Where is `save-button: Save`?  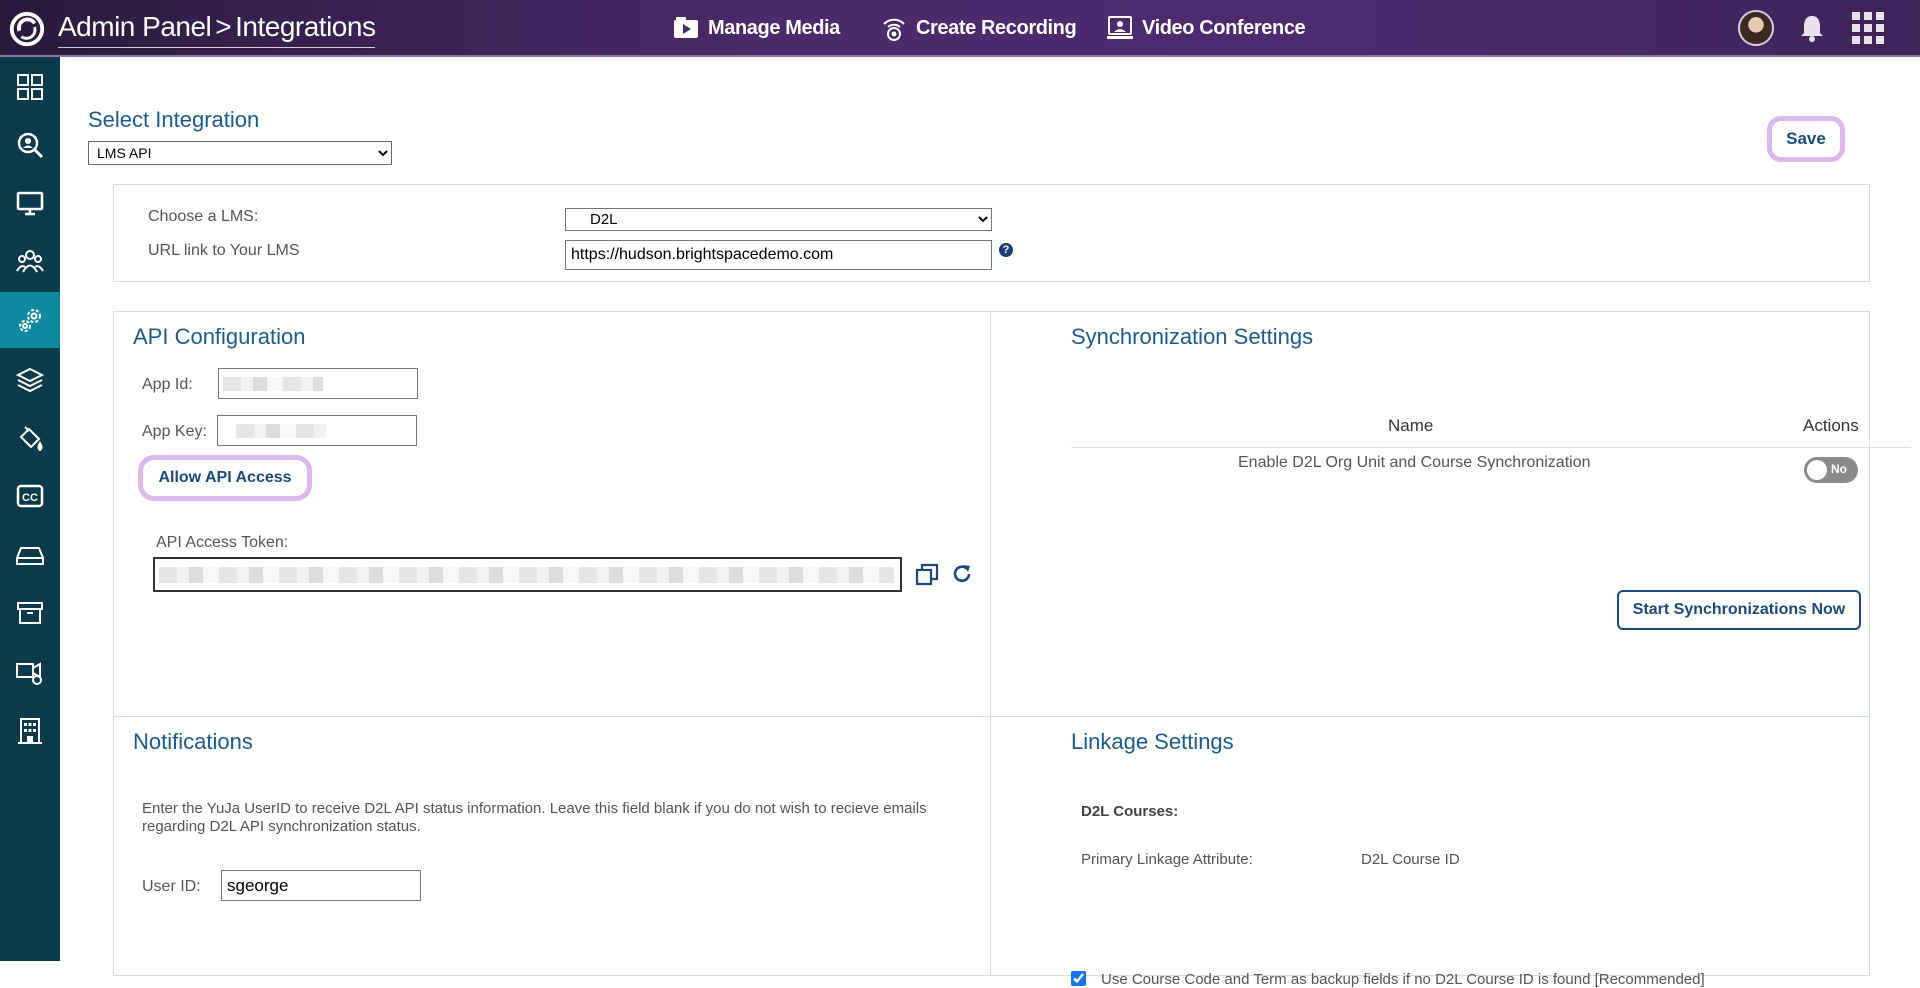 save-button: Save is located at coordinates (1806, 139).